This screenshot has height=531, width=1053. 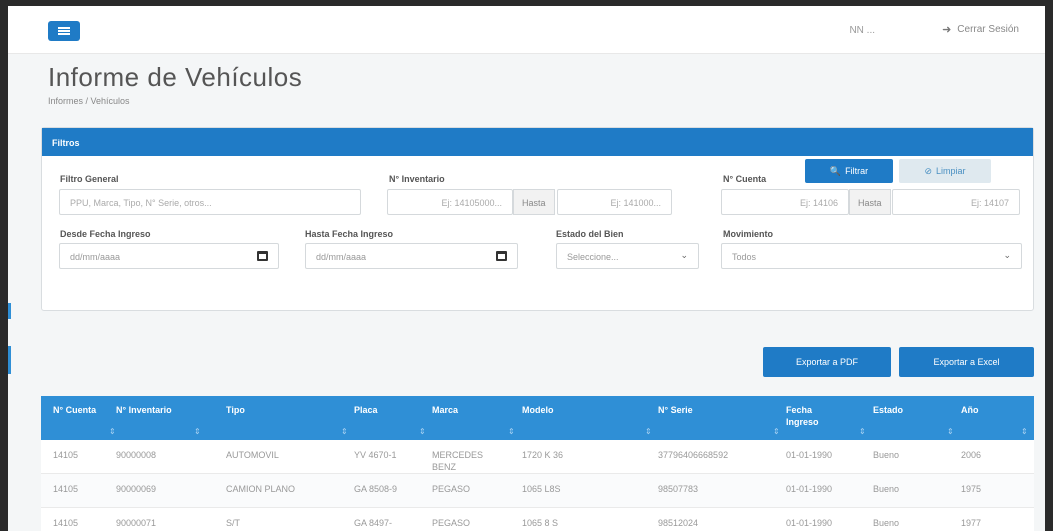 What do you see at coordinates (678, 489) in the screenshot?
I see `cell-serie: 98507783` at bounding box center [678, 489].